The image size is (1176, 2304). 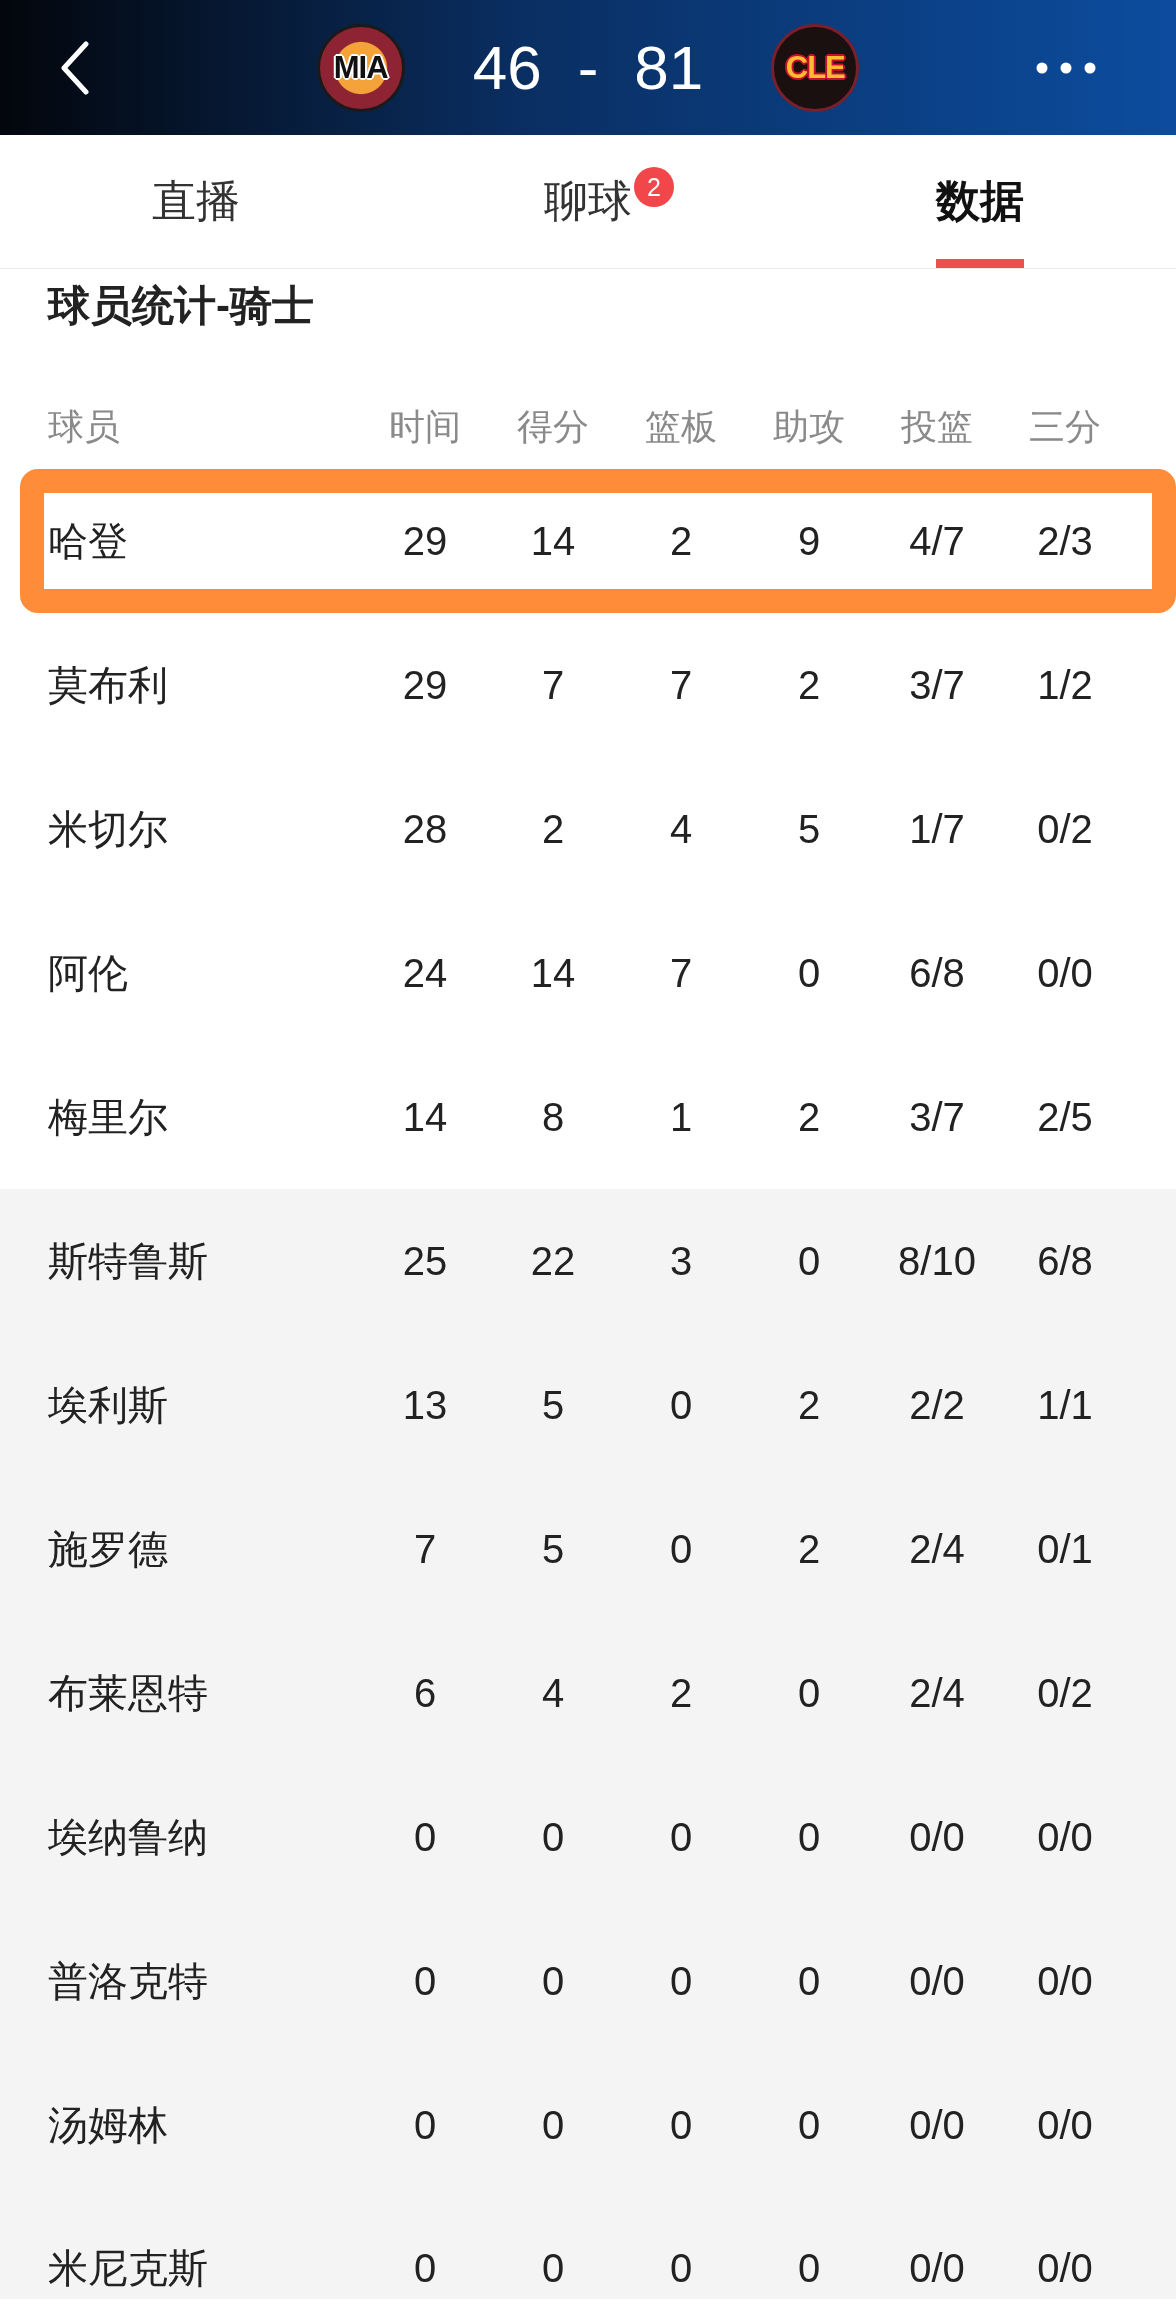 What do you see at coordinates (75, 67) in the screenshot?
I see `back-icon` at bounding box center [75, 67].